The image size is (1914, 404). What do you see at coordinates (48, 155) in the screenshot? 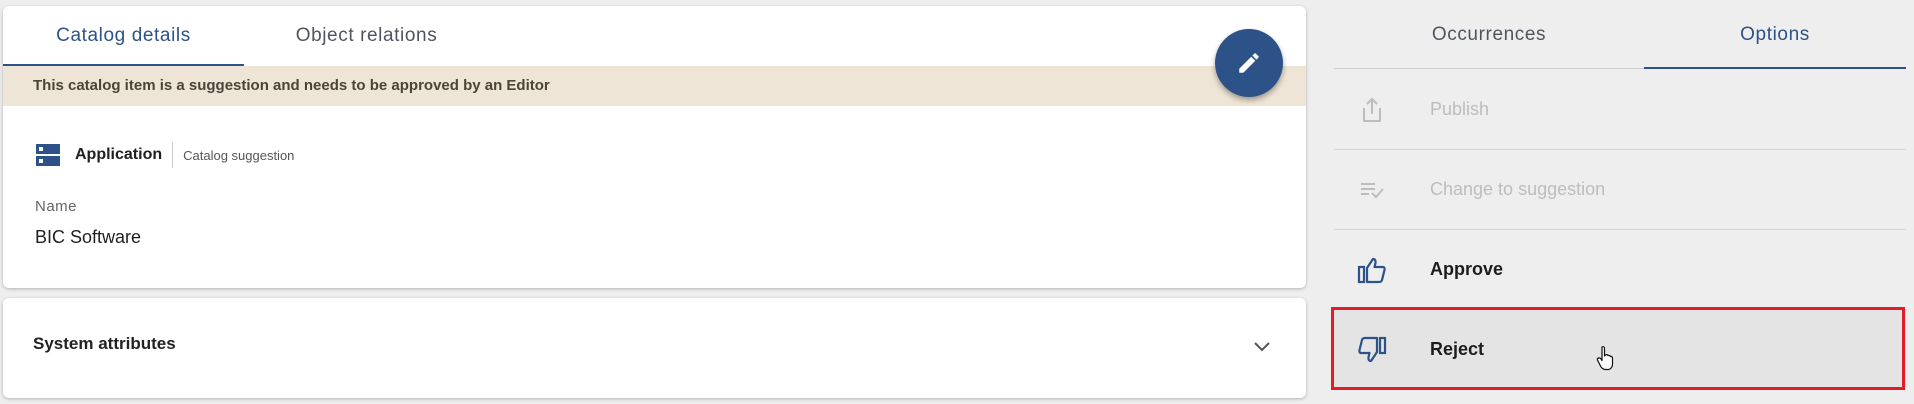
I see `application-server-icon` at bounding box center [48, 155].